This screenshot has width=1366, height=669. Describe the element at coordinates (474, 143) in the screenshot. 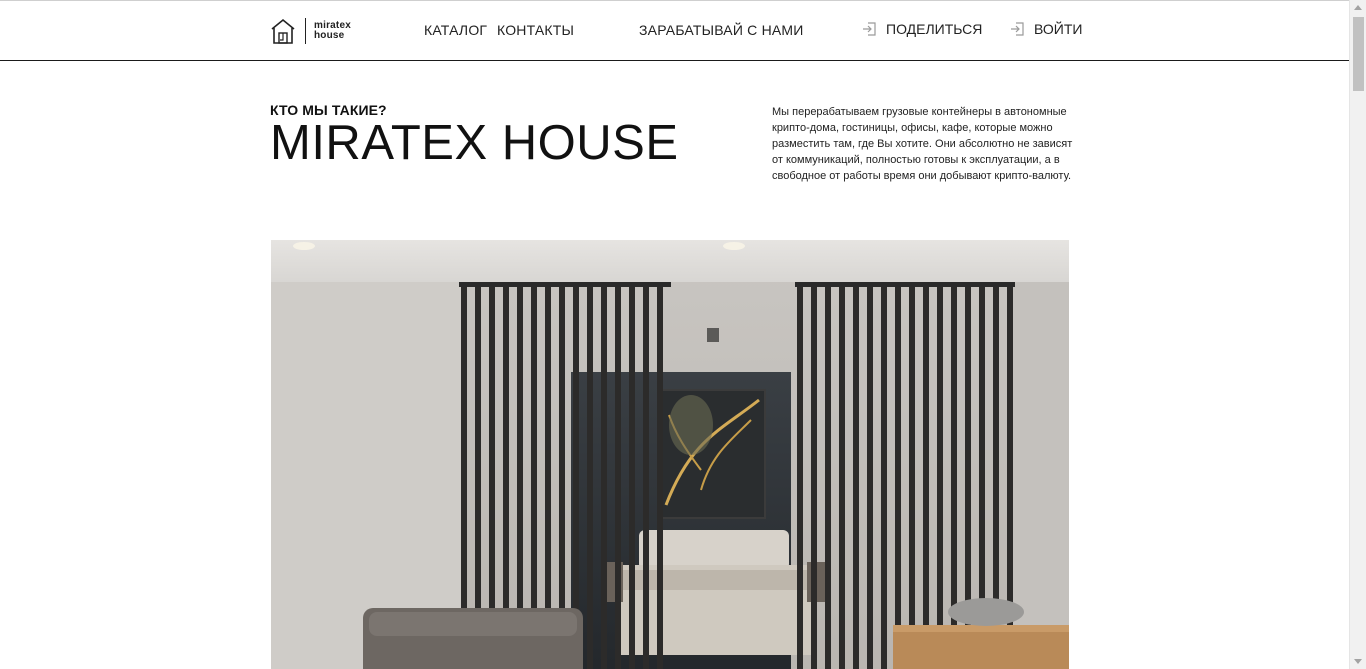

I see `page-title: MIRATEX HOUSE` at that location.